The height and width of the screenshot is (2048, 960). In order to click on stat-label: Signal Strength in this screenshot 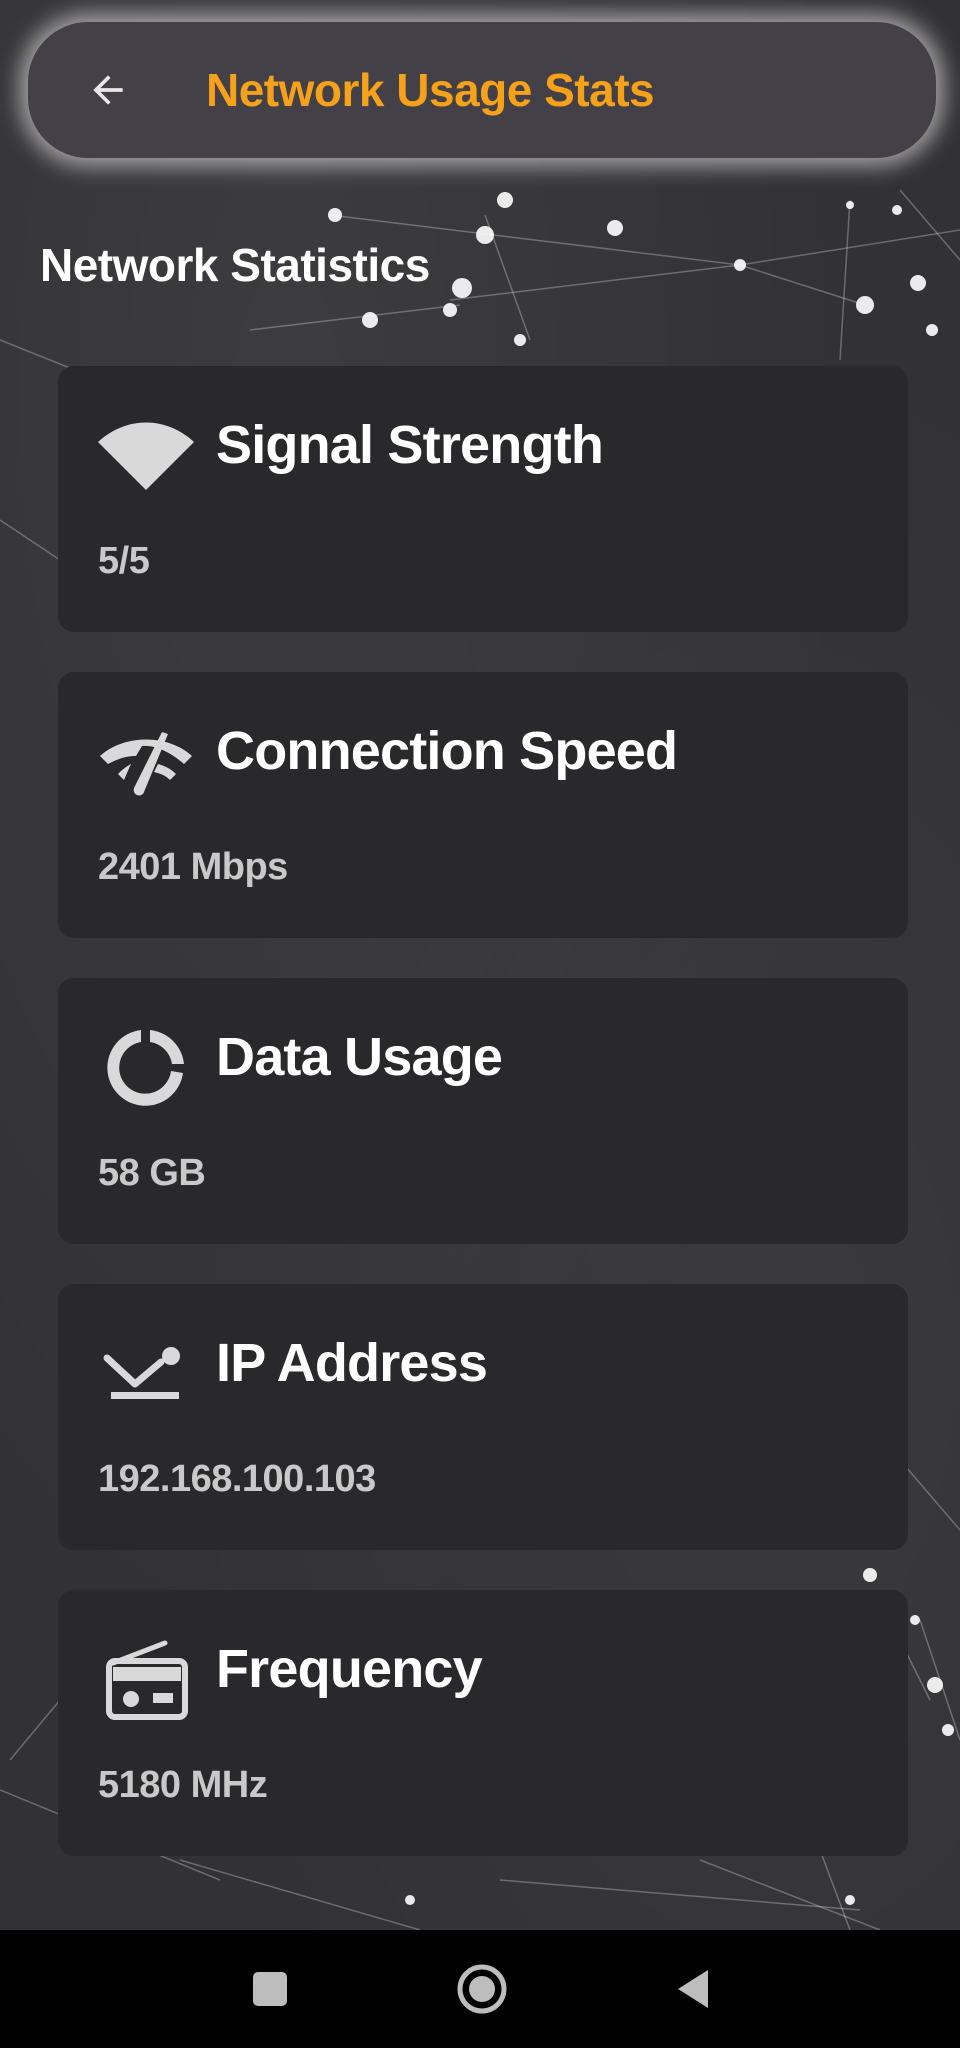, I will do `click(410, 445)`.